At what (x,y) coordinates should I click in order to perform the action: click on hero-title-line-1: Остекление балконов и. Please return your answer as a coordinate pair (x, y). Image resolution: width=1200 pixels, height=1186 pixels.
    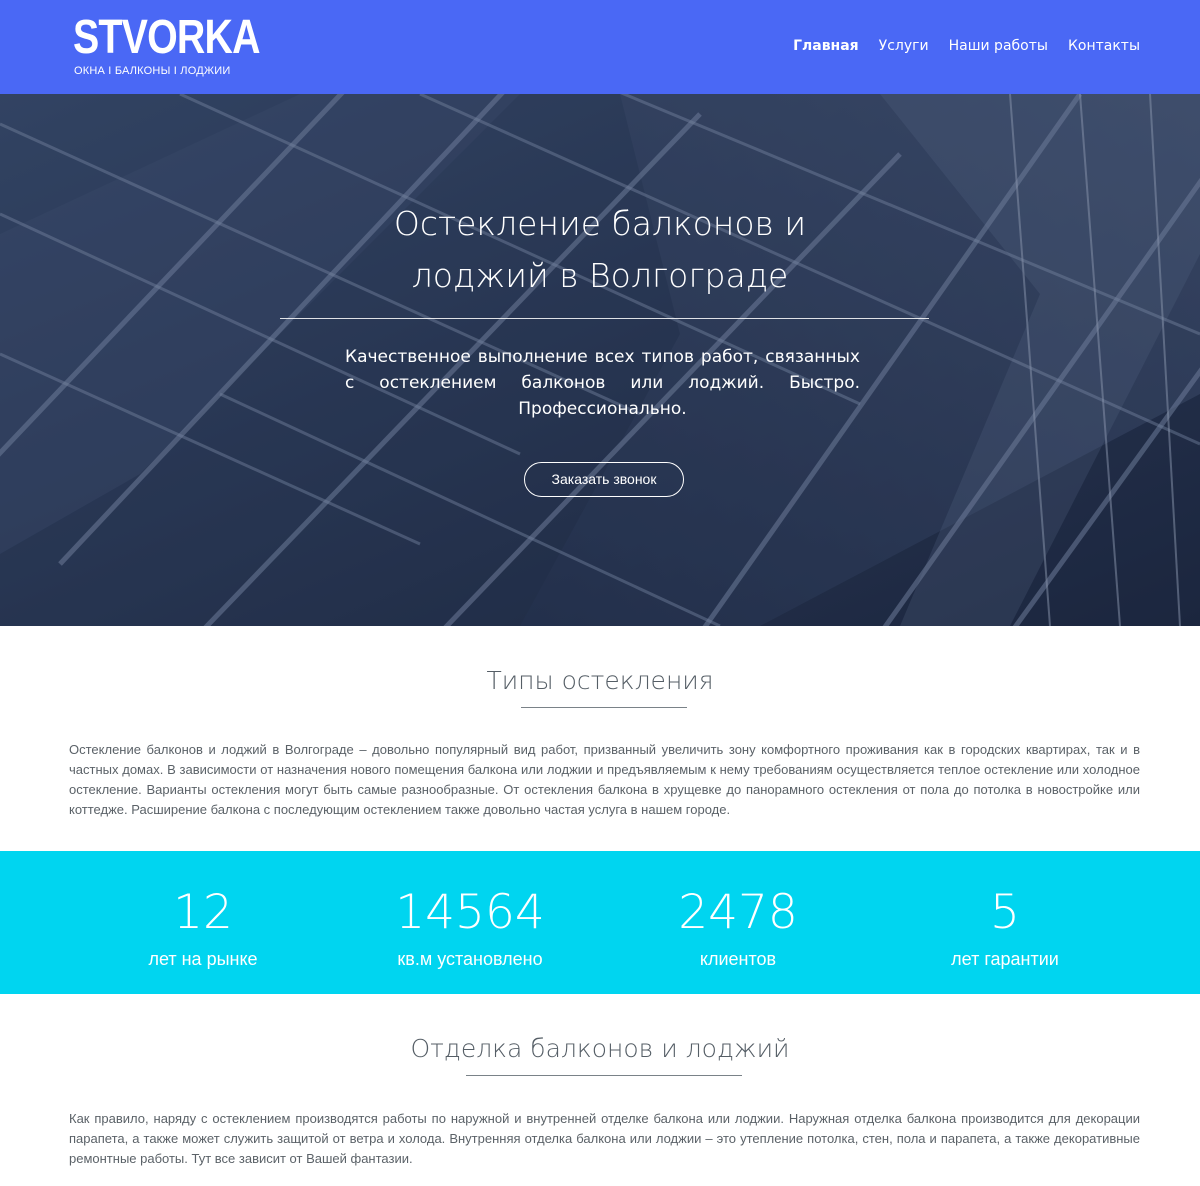
    Looking at the image, I should click on (600, 223).